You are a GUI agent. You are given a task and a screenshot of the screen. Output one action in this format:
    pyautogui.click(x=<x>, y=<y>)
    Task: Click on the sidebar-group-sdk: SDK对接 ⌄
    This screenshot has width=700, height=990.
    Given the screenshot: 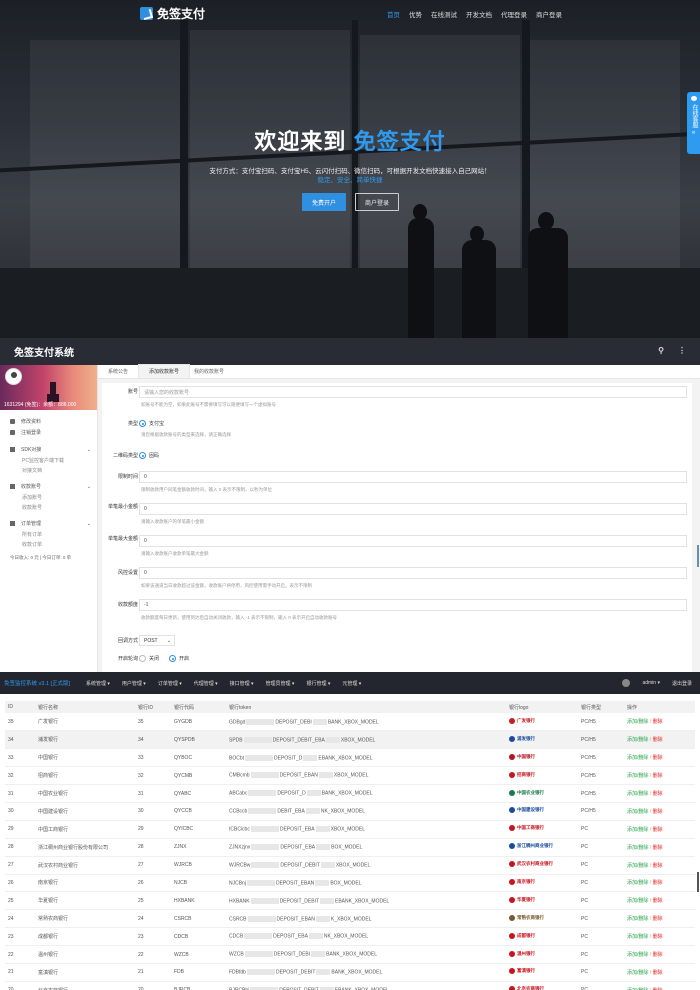 What is the action you would take?
    pyautogui.click(x=48, y=449)
    